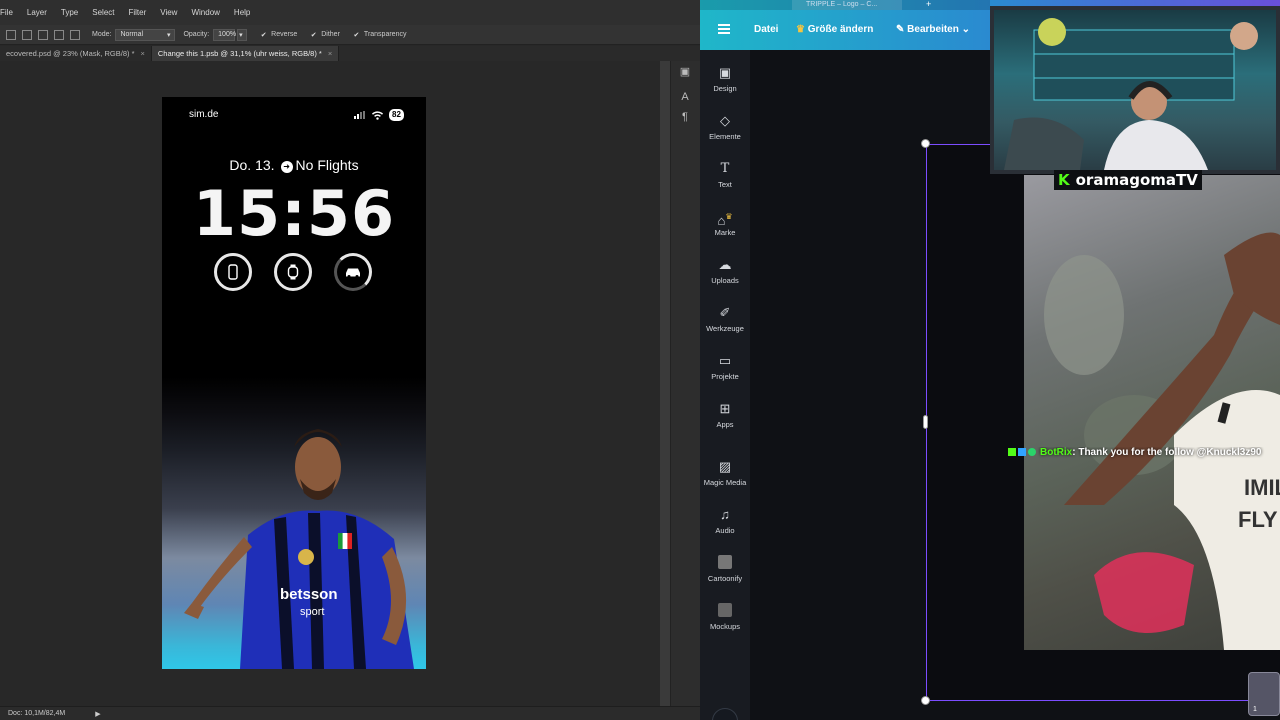 The width and height of the screenshot is (1280, 720). Describe the element at coordinates (725, 72) in the screenshot. I see `layout-icon: ▣` at that location.